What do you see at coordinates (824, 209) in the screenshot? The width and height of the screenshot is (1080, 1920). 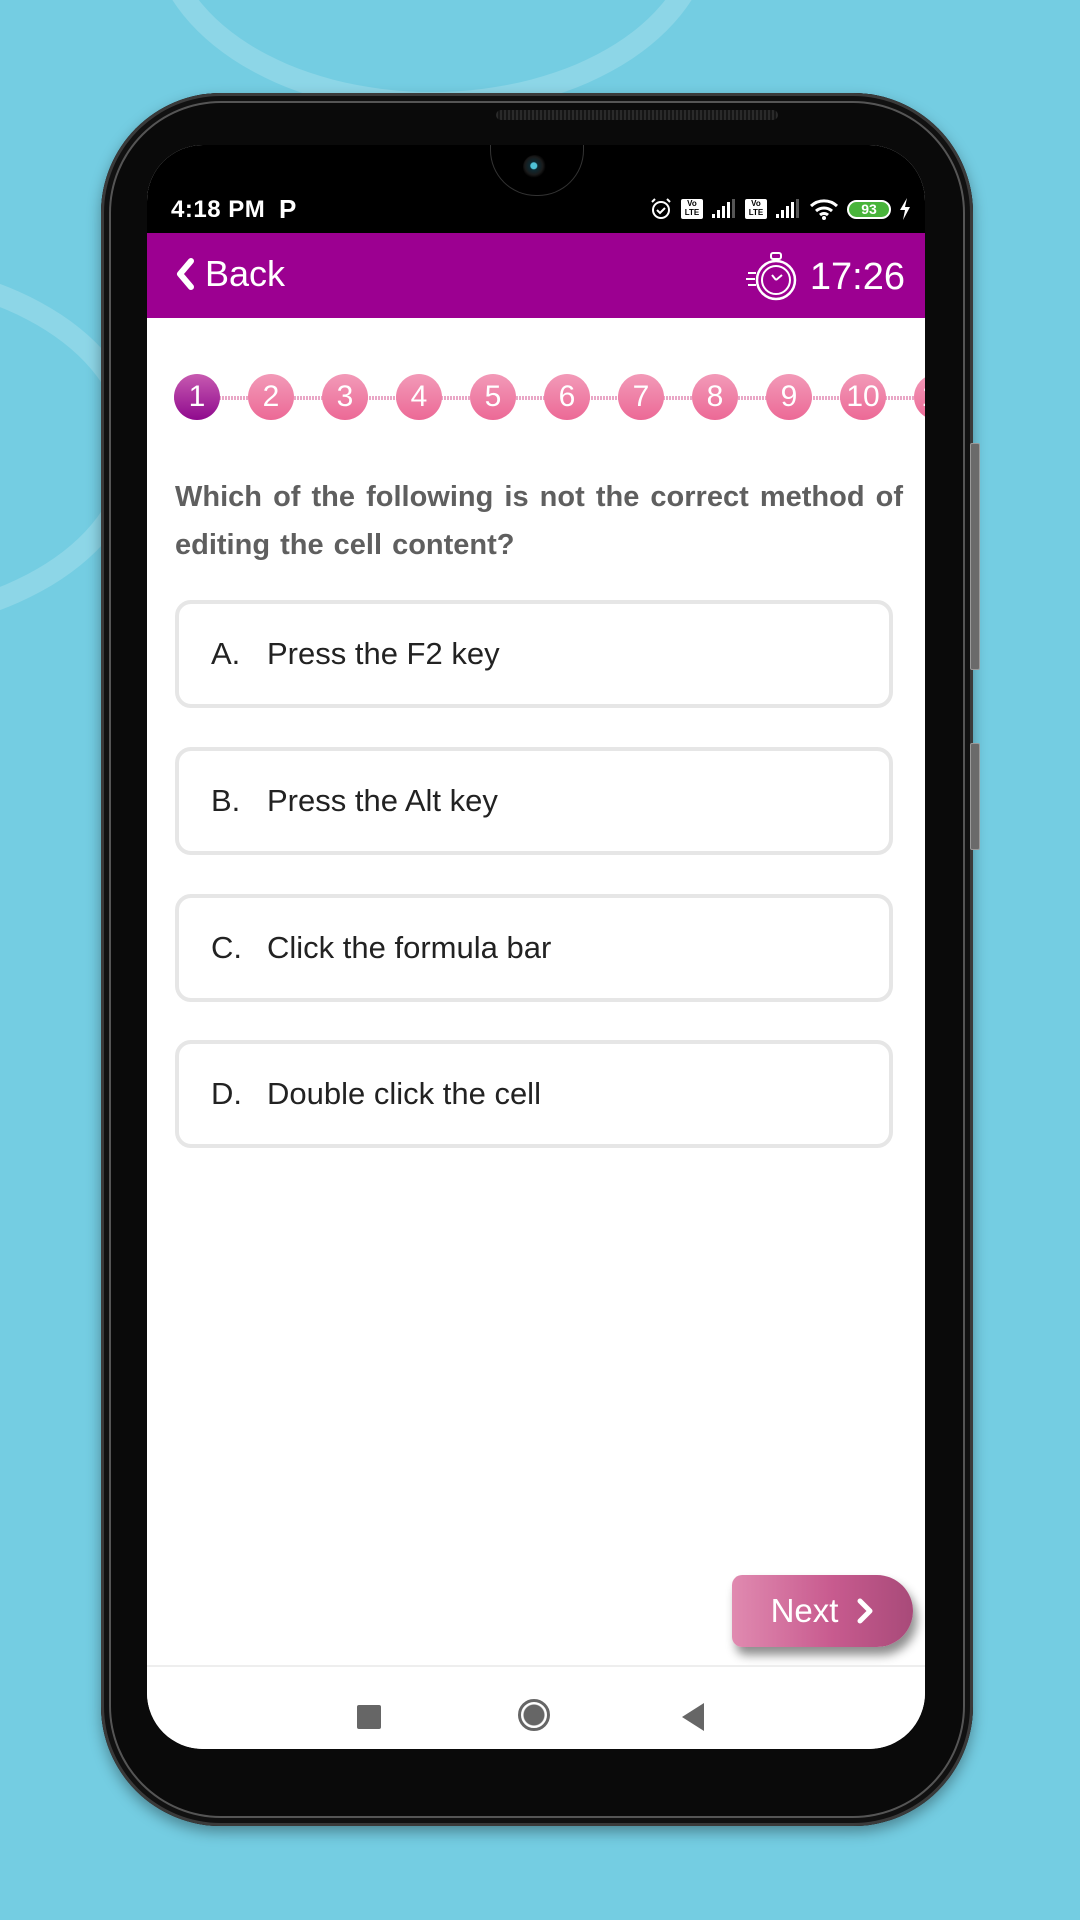 I see `wifi-icon` at bounding box center [824, 209].